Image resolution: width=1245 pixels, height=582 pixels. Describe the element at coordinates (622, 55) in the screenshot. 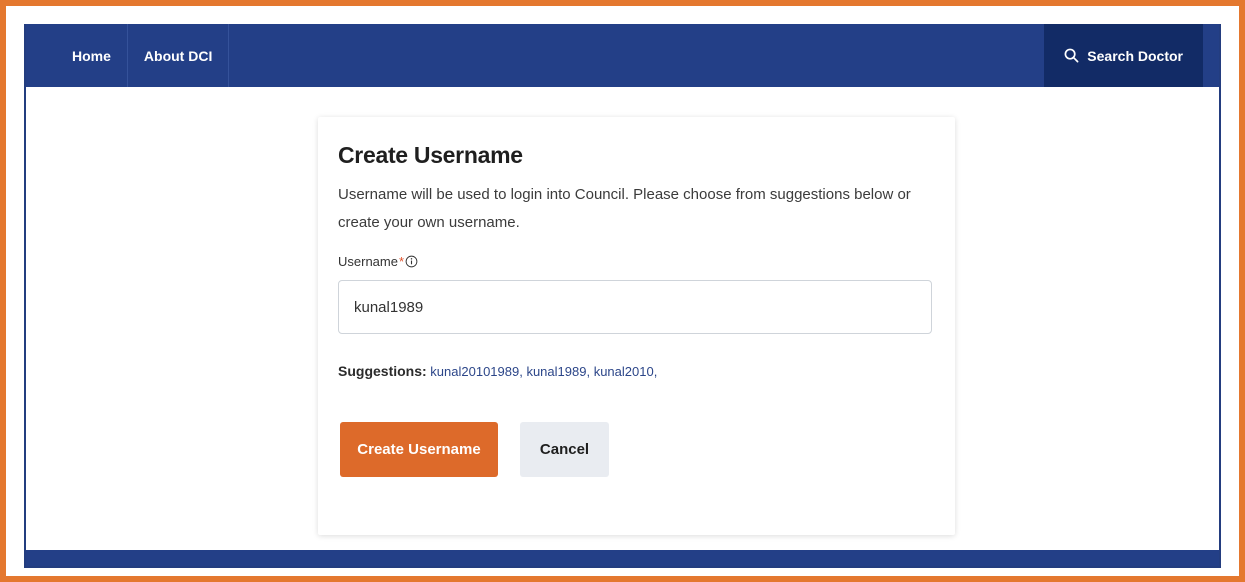

I see `top-navigation: Home About DCI Search Doctor` at that location.